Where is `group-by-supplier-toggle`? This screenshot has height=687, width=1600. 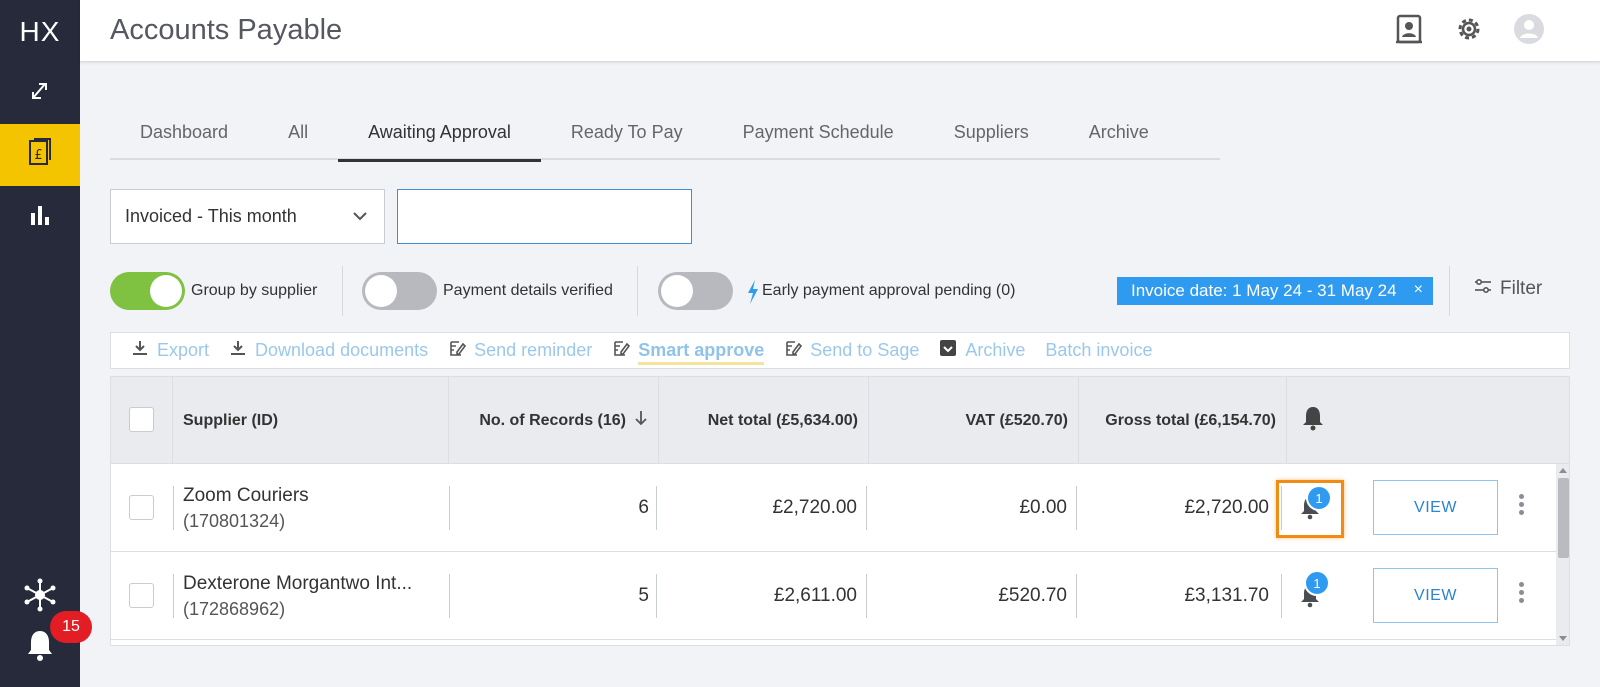
group-by-supplier-toggle is located at coordinates (147, 291).